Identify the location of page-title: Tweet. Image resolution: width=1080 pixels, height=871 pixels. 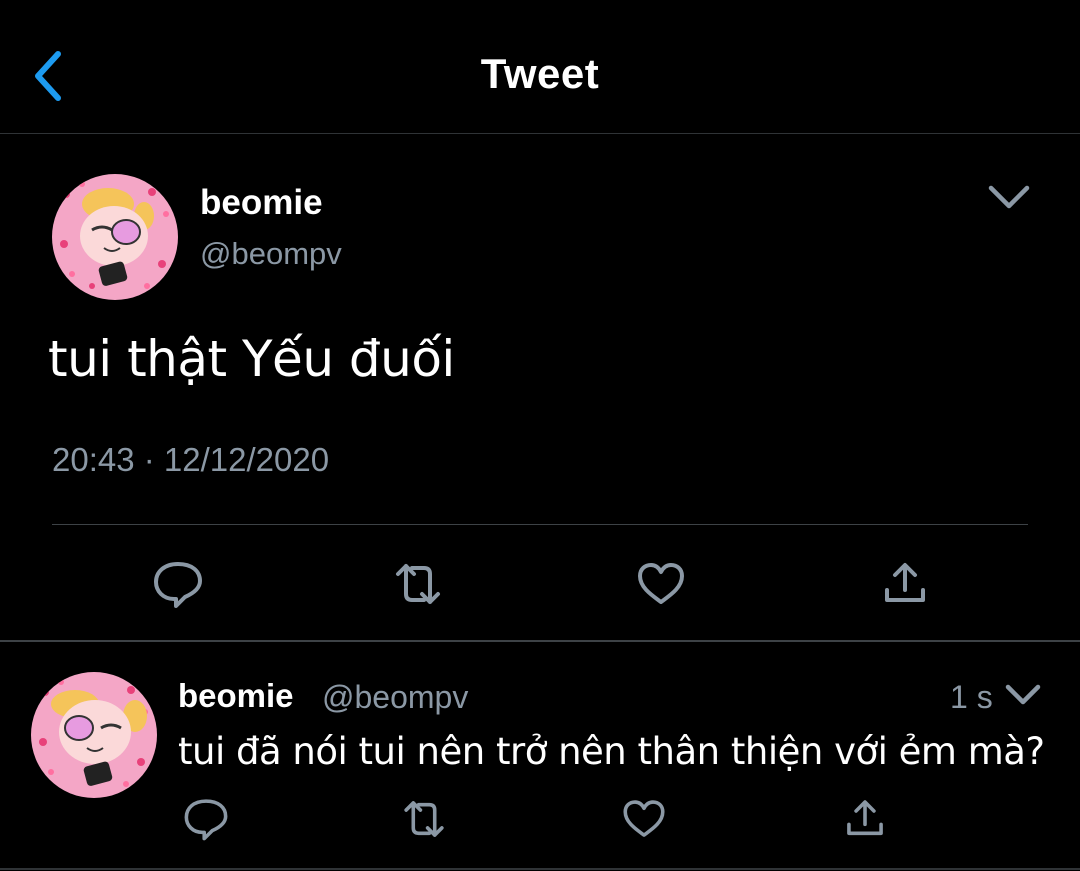
(540, 73).